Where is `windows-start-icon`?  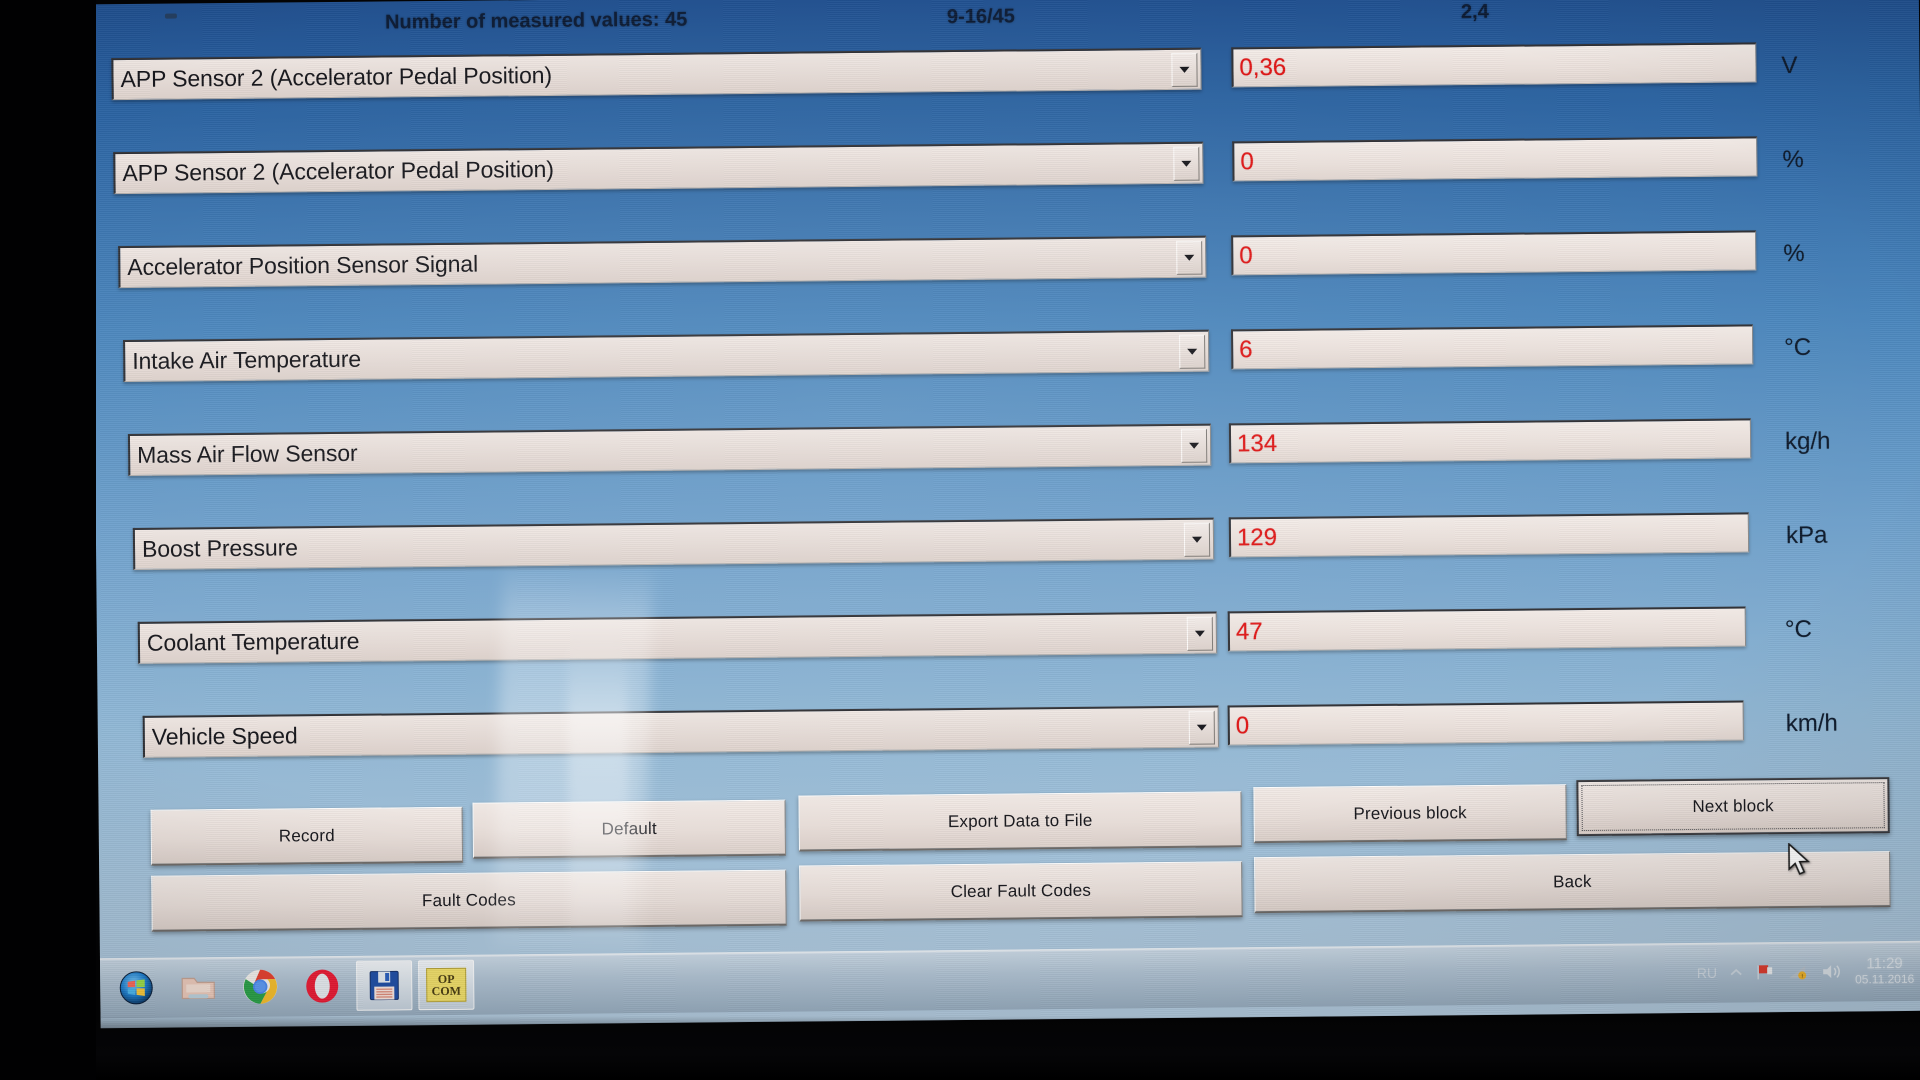 windows-start-icon is located at coordinates (136, 988).